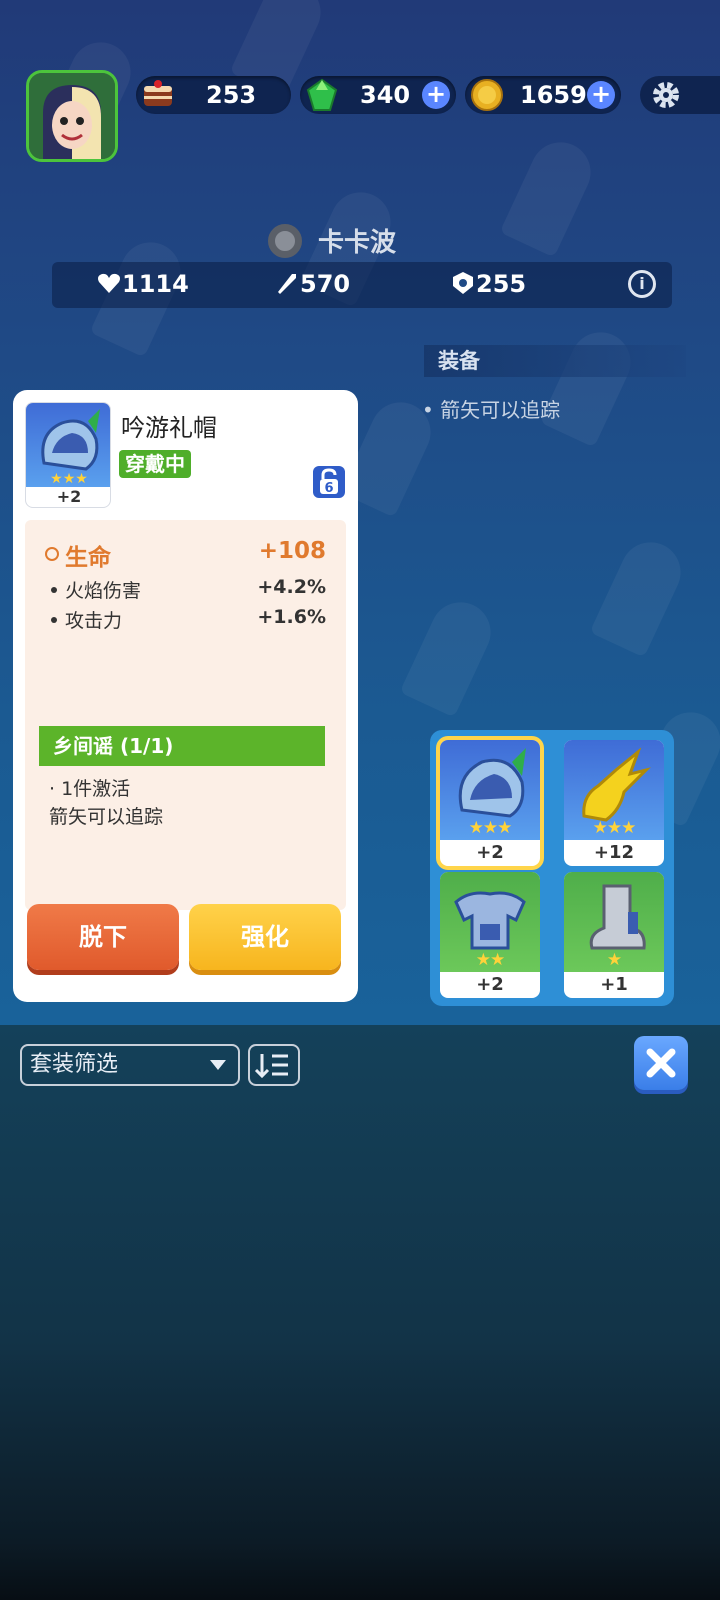  I want to click on settings-button, so click(680, 95).